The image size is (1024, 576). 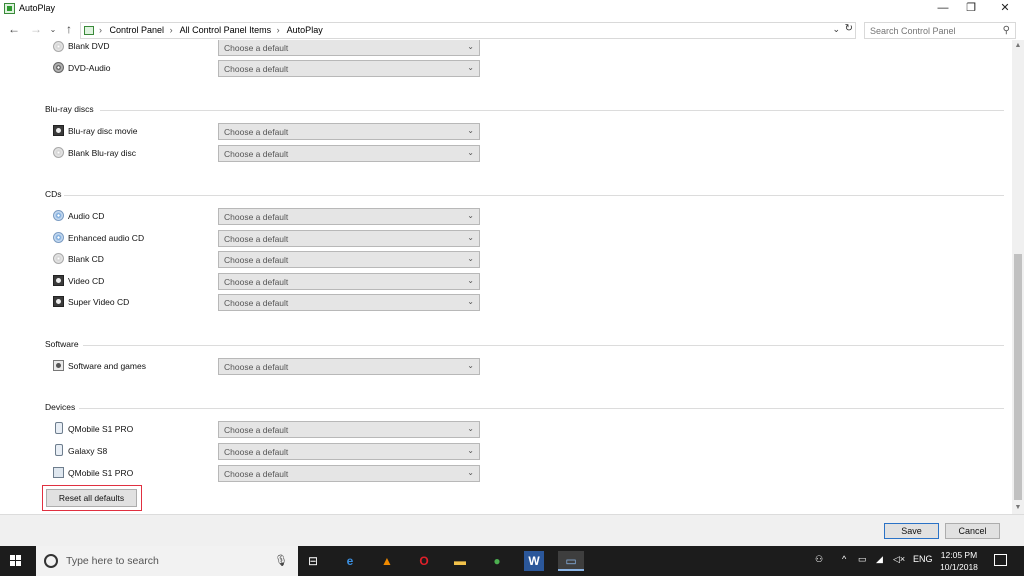 I want to click on control-panel-icon: ▭, so click(x=571, y=561).